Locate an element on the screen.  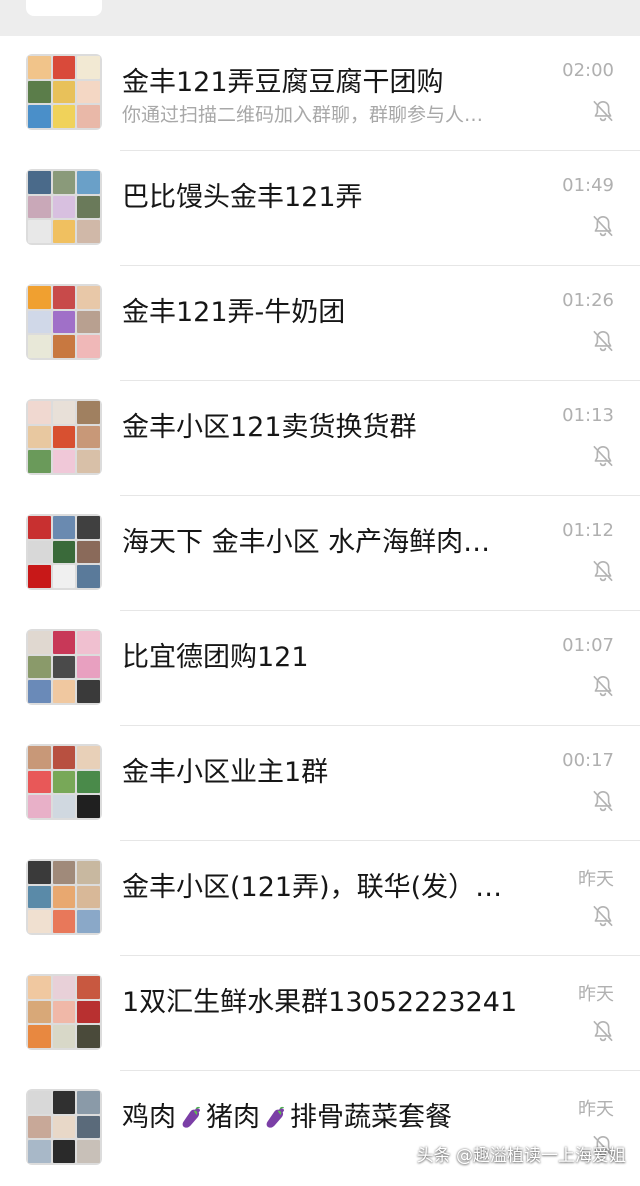
chat-title: 1双汇生鲜水果群13052223241 is located at coordinates (320, 1002).